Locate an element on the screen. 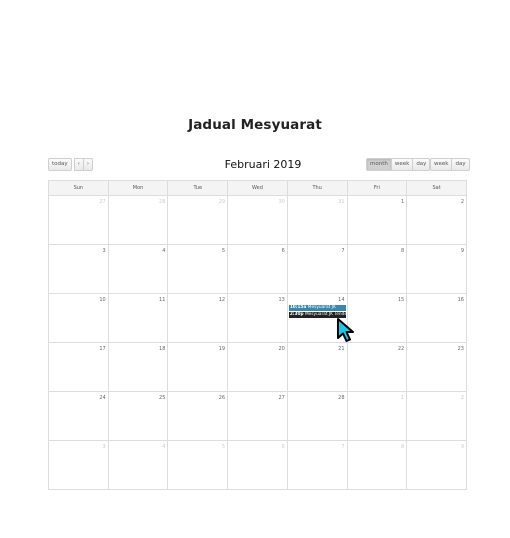 The width and height of the screenshot is (510, 538). event-time: 2:30p is located at coordinates (296, 314).